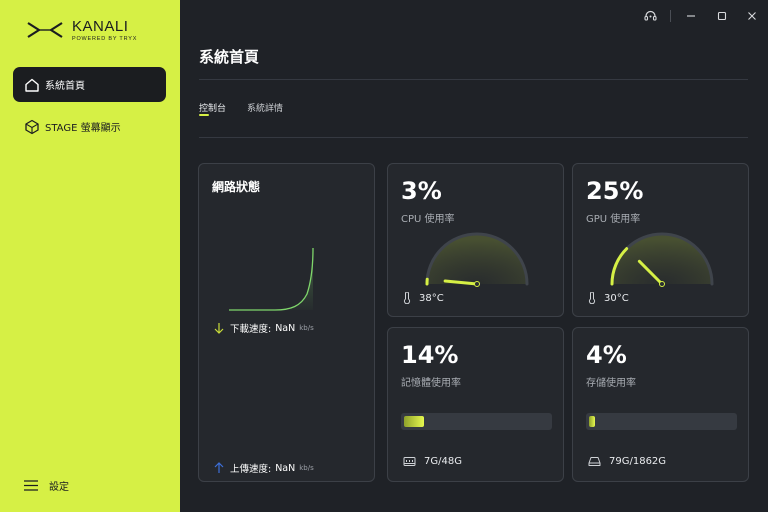 Image resolution: width=768 pixels, height=512 pixels. What do you see at coordinates (421, 191) in the screenshot?
I see `cpu-usage-value: 3%` at bounding box center [421, 191].